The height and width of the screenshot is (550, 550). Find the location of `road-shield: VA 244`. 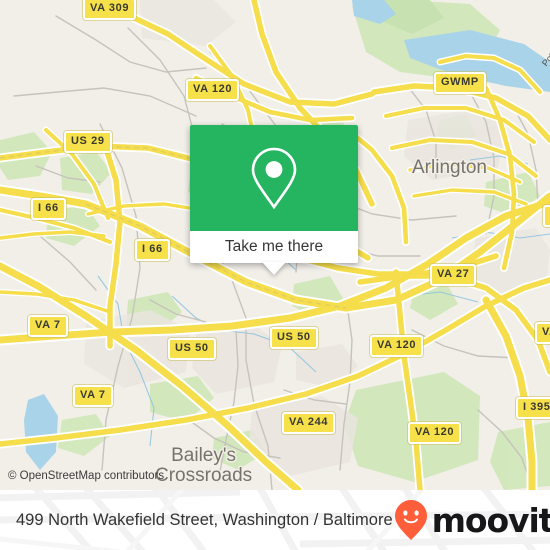

road-shield: VA 244 is located at coordinates (309, 423).